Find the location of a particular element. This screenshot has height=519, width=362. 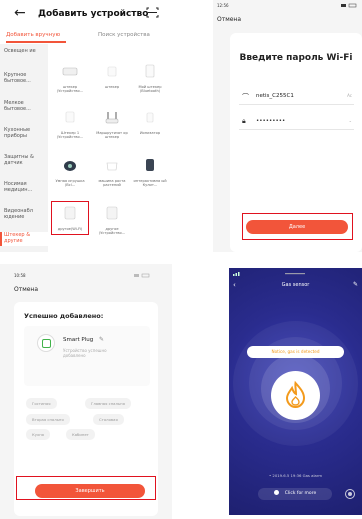

room-chip: Кухня is located at coordinates (38, 434).